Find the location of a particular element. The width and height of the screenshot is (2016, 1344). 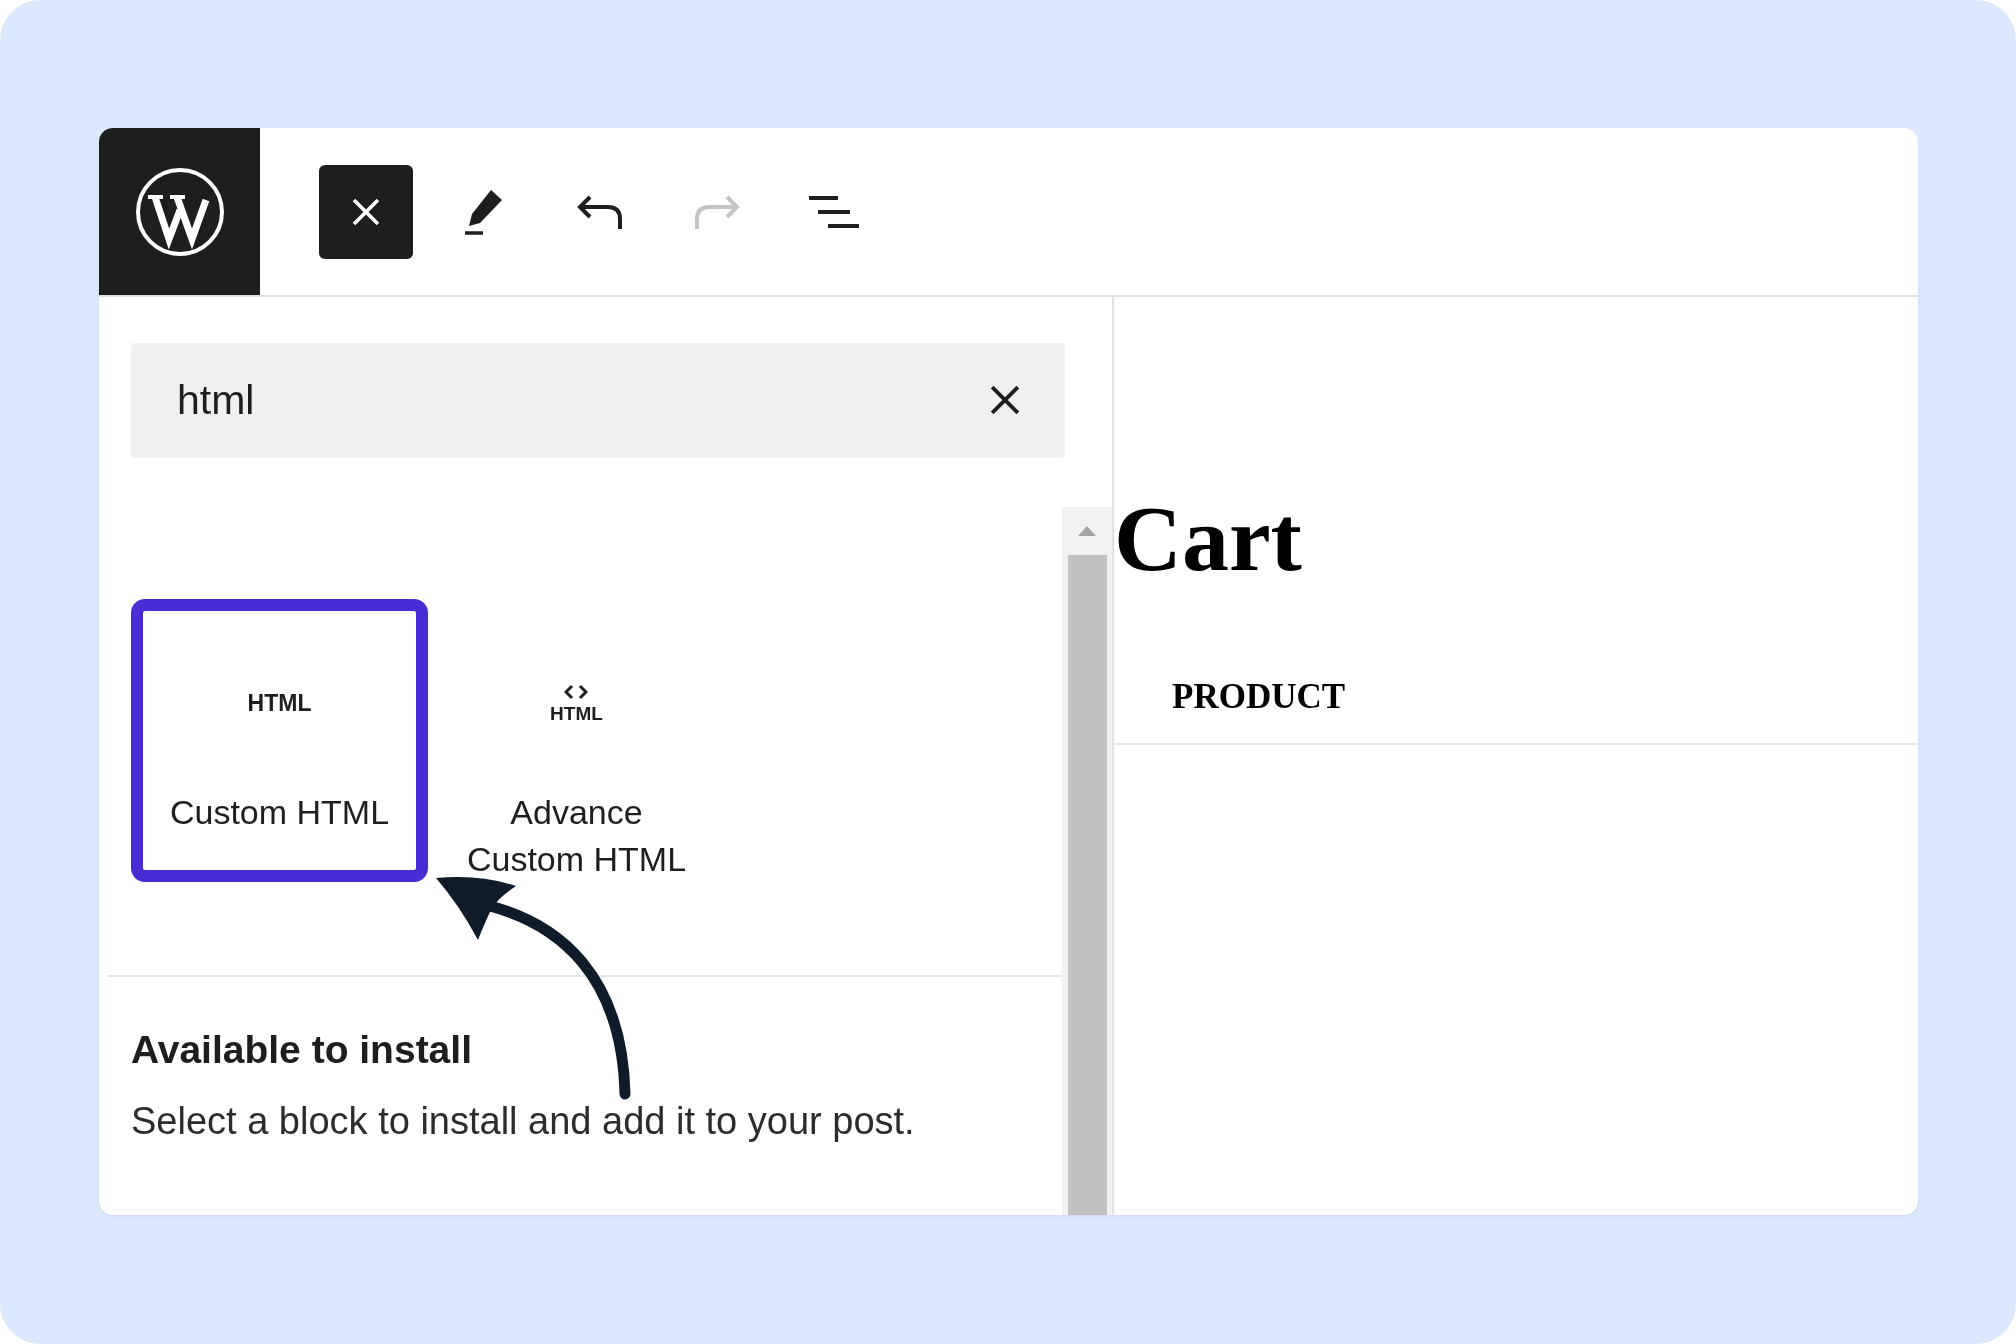

redo-icon is located at coordinates (717, 211).